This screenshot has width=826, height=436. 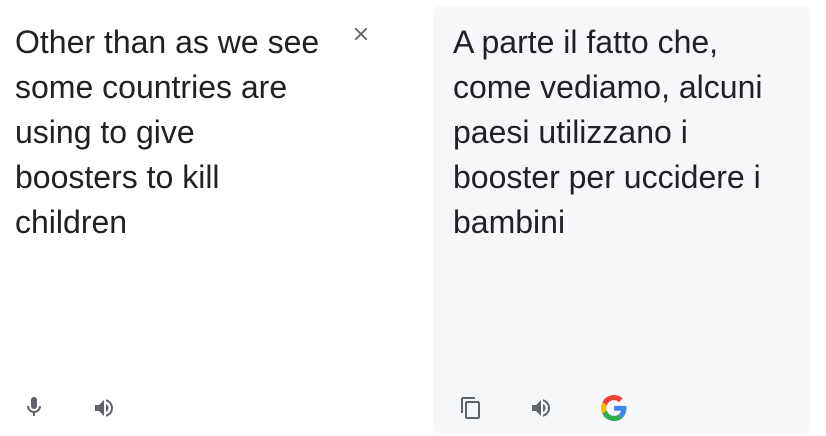 I want to click on microphone-icon, so click(x=34, y=406).